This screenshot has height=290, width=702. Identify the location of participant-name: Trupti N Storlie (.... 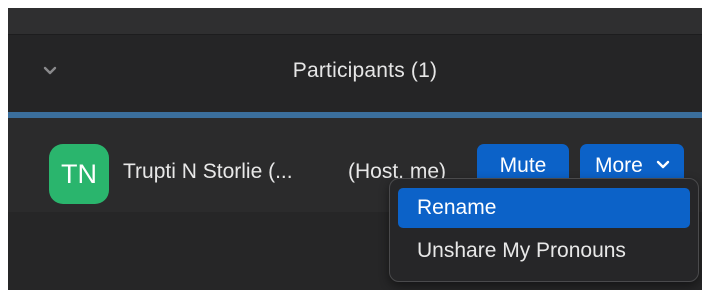
(208, 171).